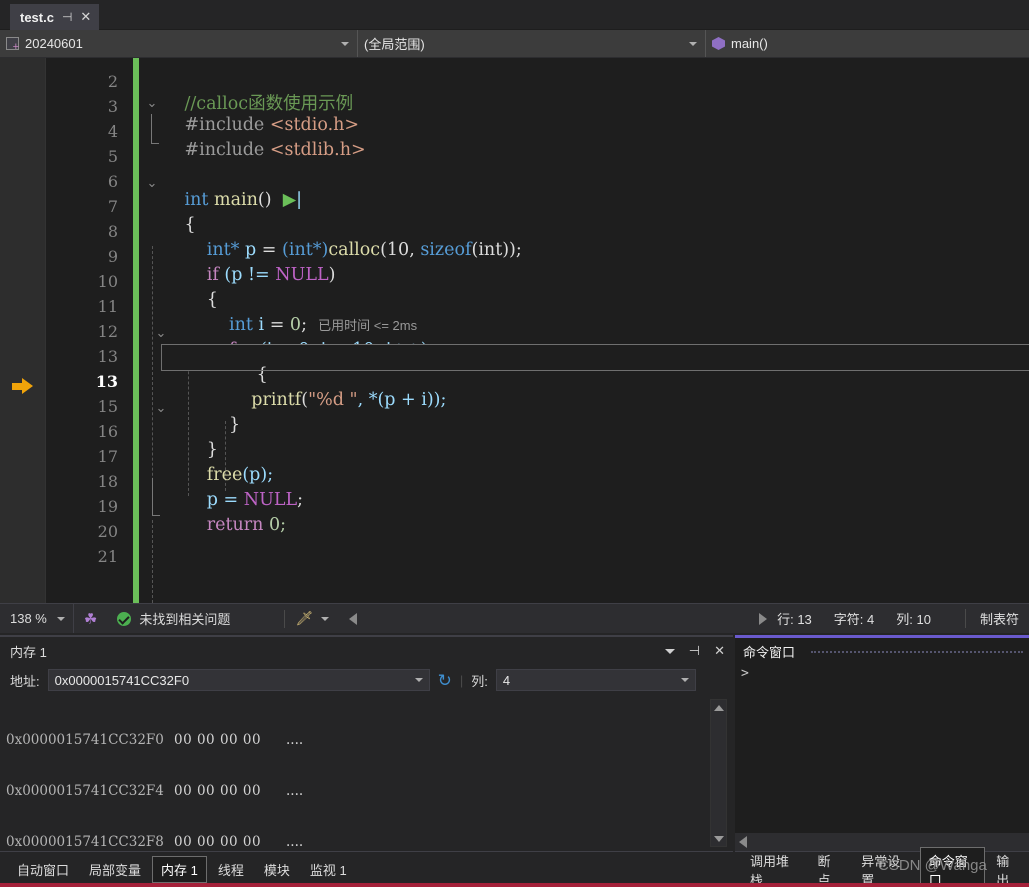 The height and width of the screenshot is (887, 1029). I want to click on line-number: 21, so click(107, 556).